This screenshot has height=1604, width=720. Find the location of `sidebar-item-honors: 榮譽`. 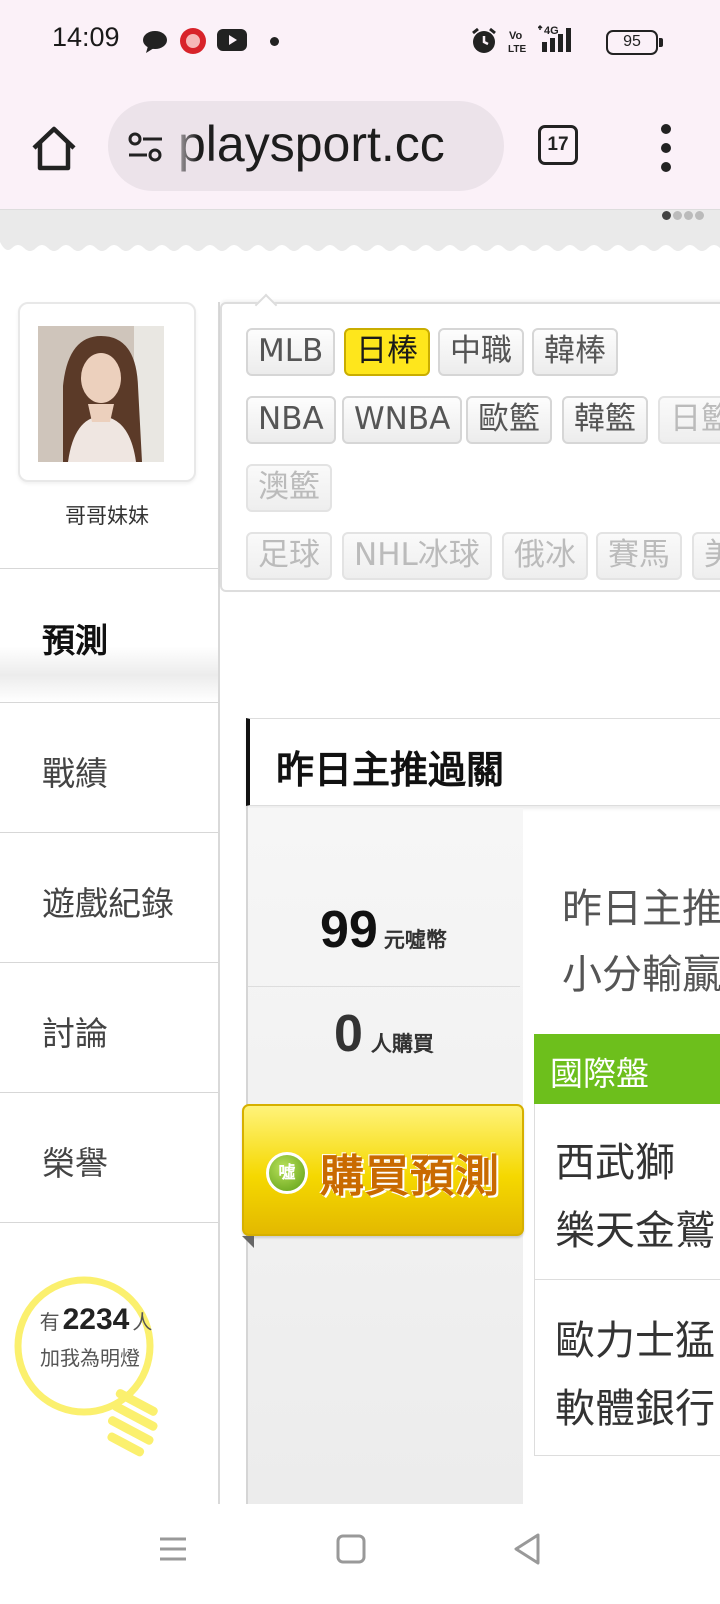

sidebar-item-honors: 榮譽 is located at coordinates (109, 1157).